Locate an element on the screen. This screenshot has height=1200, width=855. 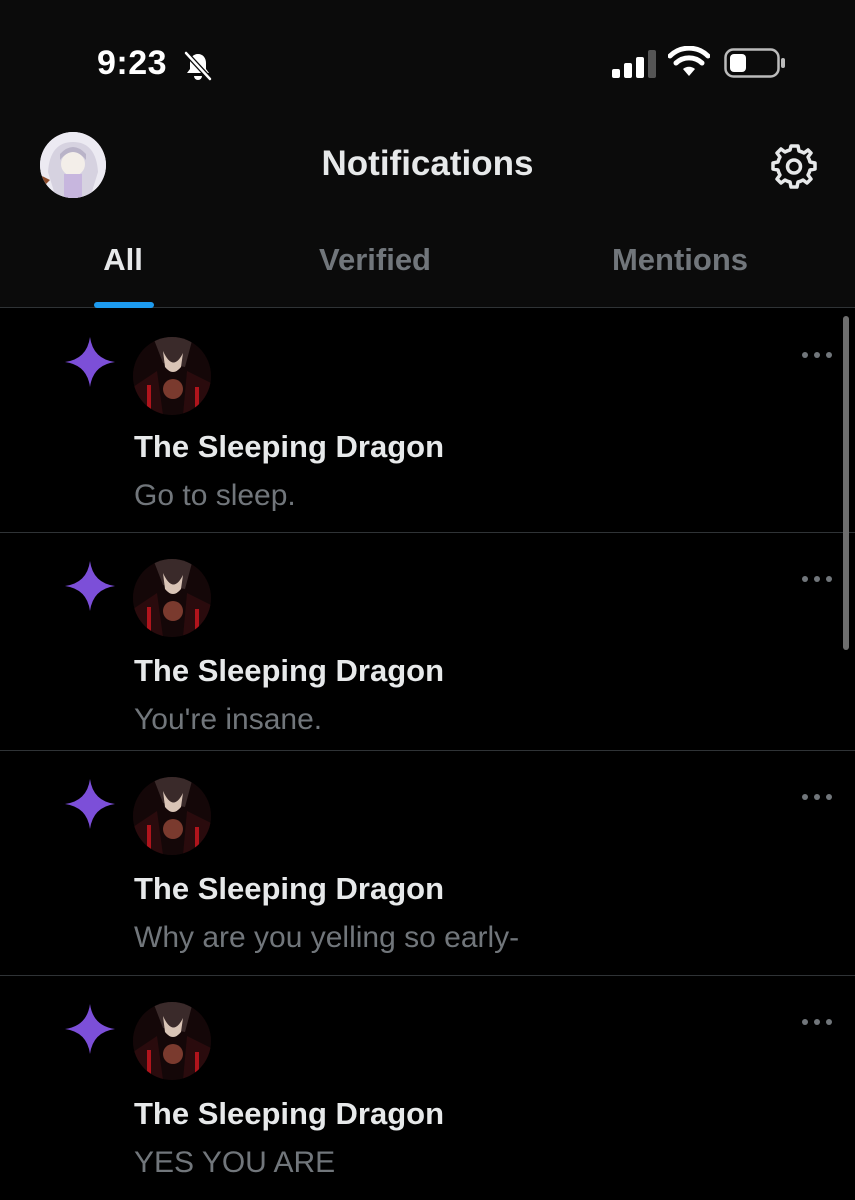
tab-all: All is located at coordinates (123, 260).